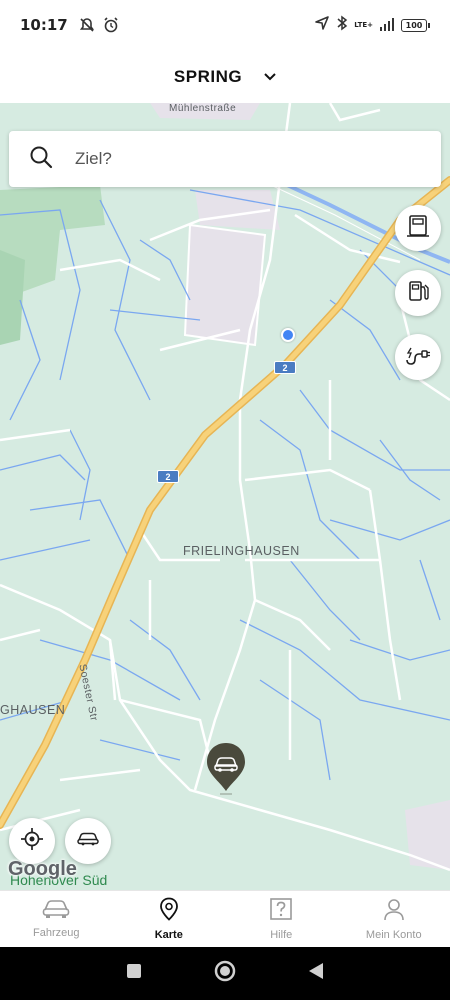 This screenshot has width=450, height=1000. What do you see at coordinates (111, 25) in the screenshot?
I see `alarm-icon` at bounding box center [111, 25].